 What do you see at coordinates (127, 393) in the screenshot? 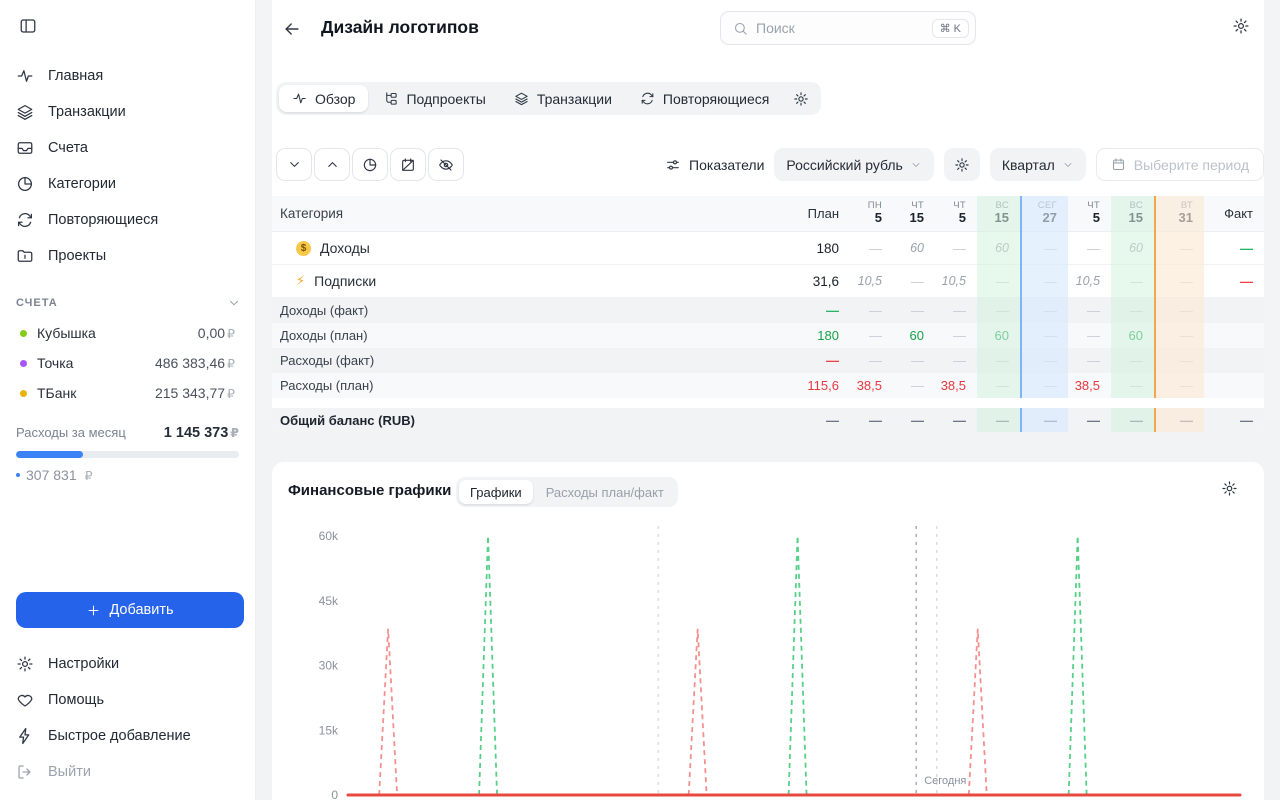
I see `account-row: ТБанк 215 343,77 ₽` at bounding box center [127, 393].